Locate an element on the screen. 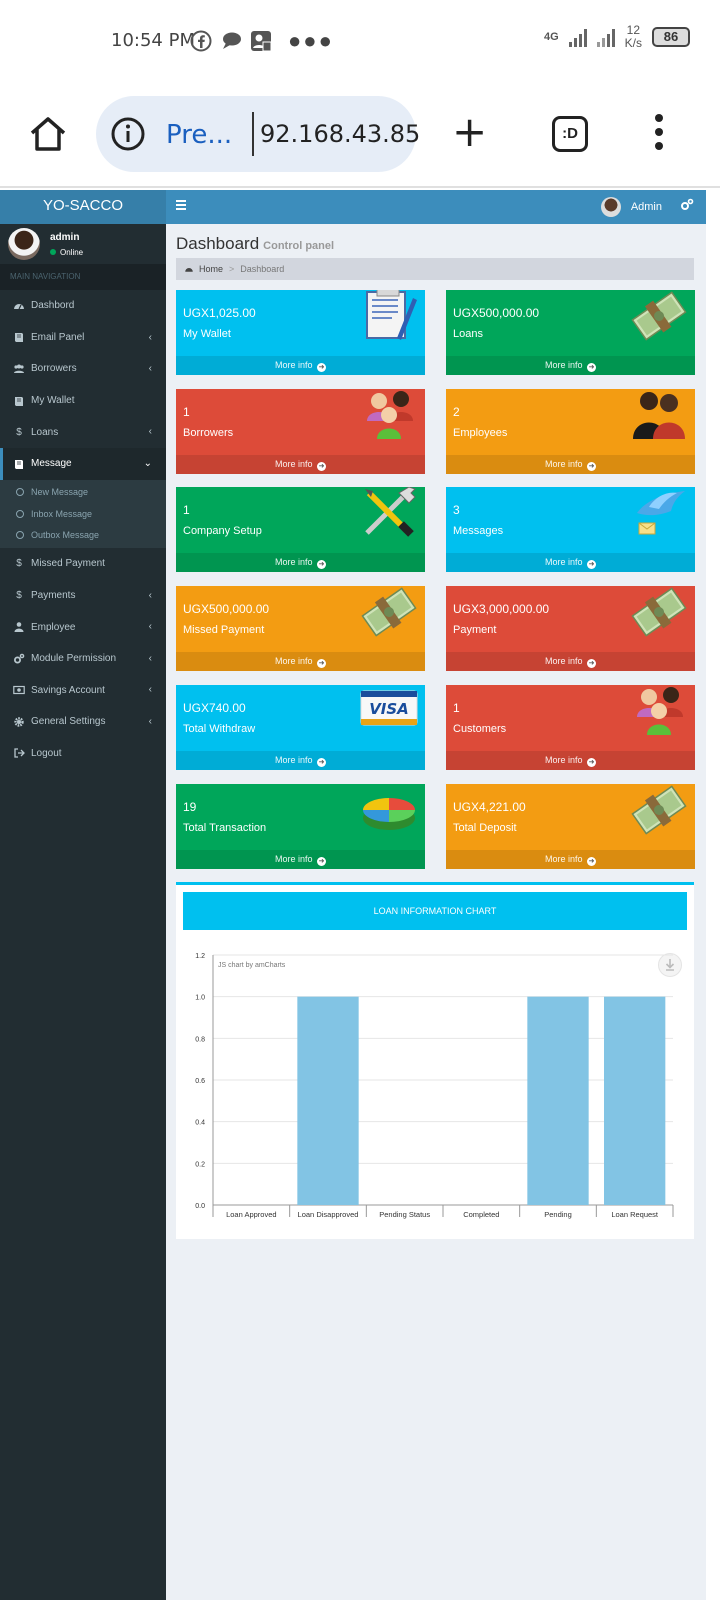  message-submenu: New Message Inbox Message Outbox Message is located at coordinates (83, 514).